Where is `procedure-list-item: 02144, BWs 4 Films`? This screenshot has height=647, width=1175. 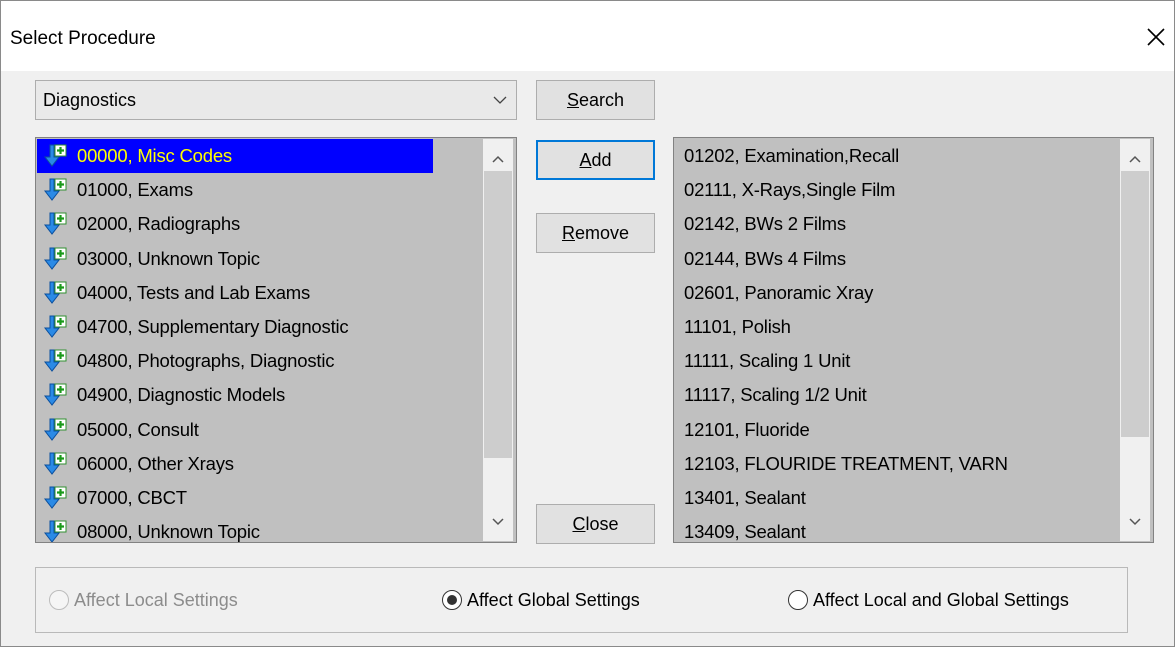
procedure-list-item: 02144, BWs 4 Films is located at coordinates (841, 259).